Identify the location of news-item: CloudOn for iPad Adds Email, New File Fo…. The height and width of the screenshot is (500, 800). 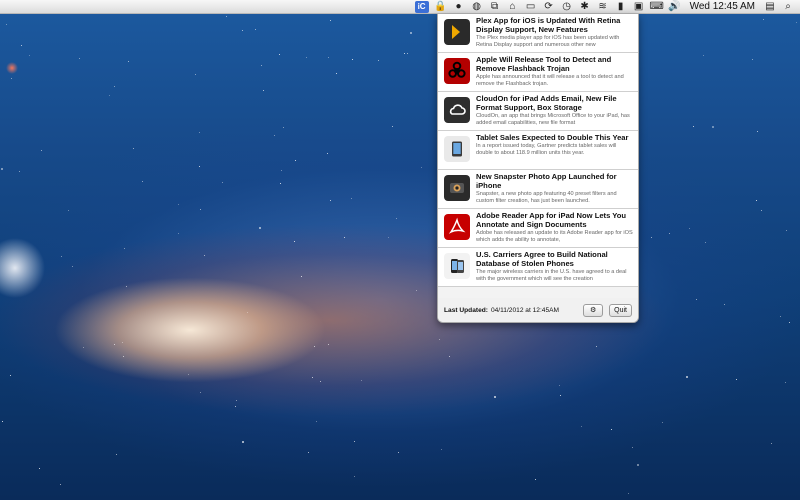
(538, 111).